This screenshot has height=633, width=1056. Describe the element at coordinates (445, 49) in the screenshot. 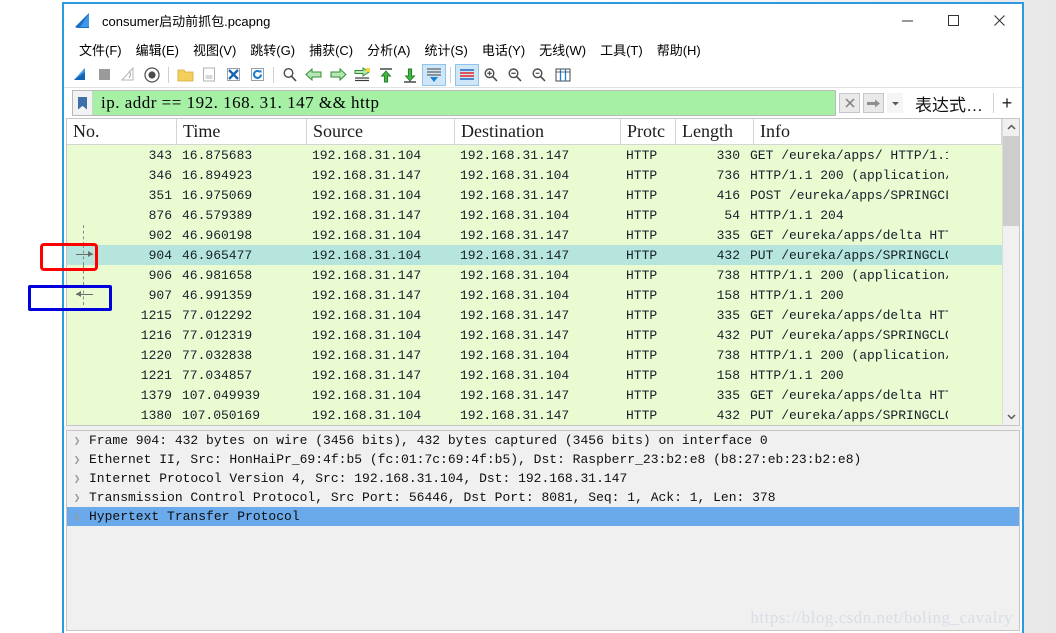

I see `menu-statistics: 统计(S)` at that location.